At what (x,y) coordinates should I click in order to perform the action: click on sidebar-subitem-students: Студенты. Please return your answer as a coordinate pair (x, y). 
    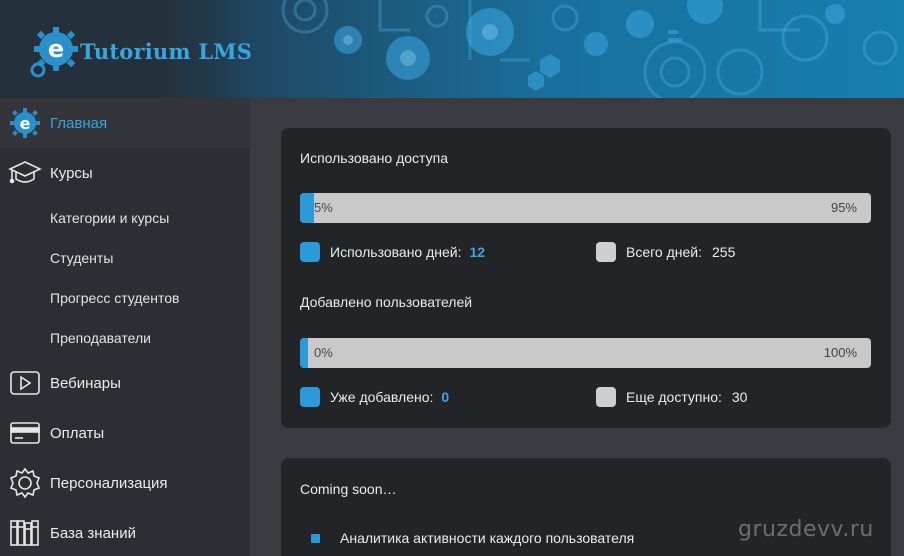
    Looking at the image, I should click on (81, 258).